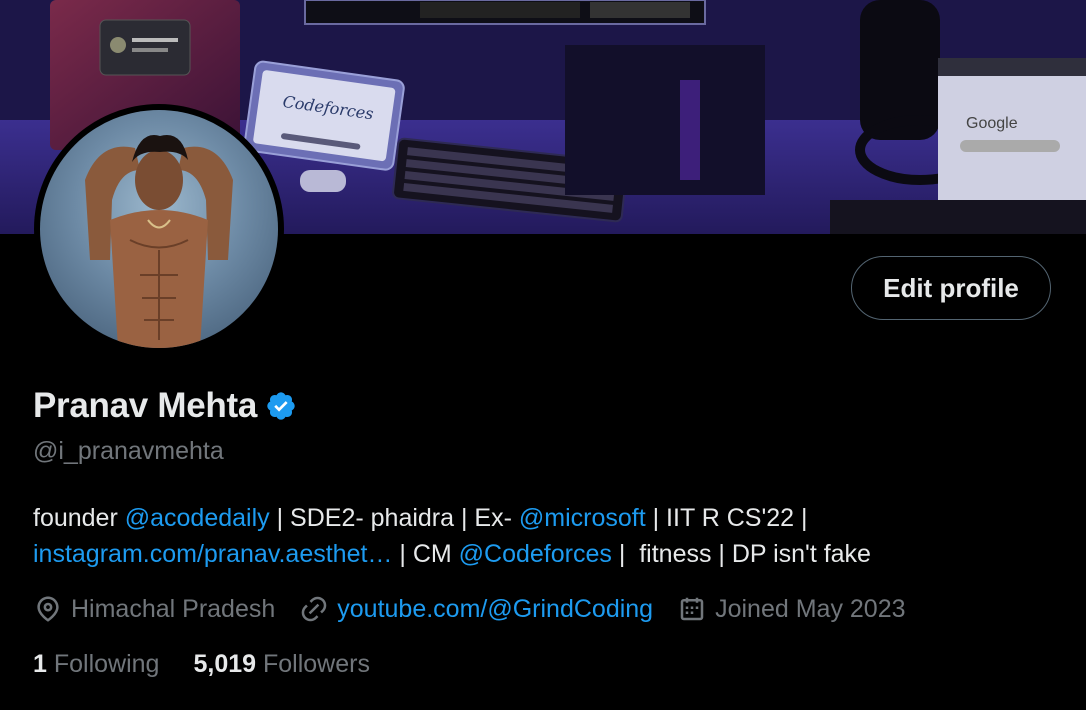 This screenshot has width=1086, height=710. I want to click on location-item: Himachal Pradesh, so click(154, 609).